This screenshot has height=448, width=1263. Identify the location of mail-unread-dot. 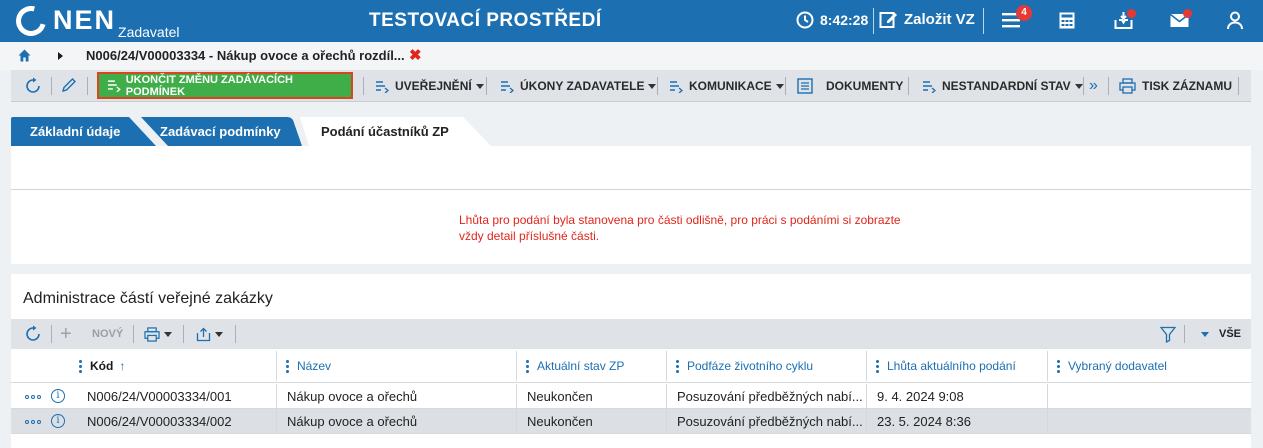
(1187, 13).